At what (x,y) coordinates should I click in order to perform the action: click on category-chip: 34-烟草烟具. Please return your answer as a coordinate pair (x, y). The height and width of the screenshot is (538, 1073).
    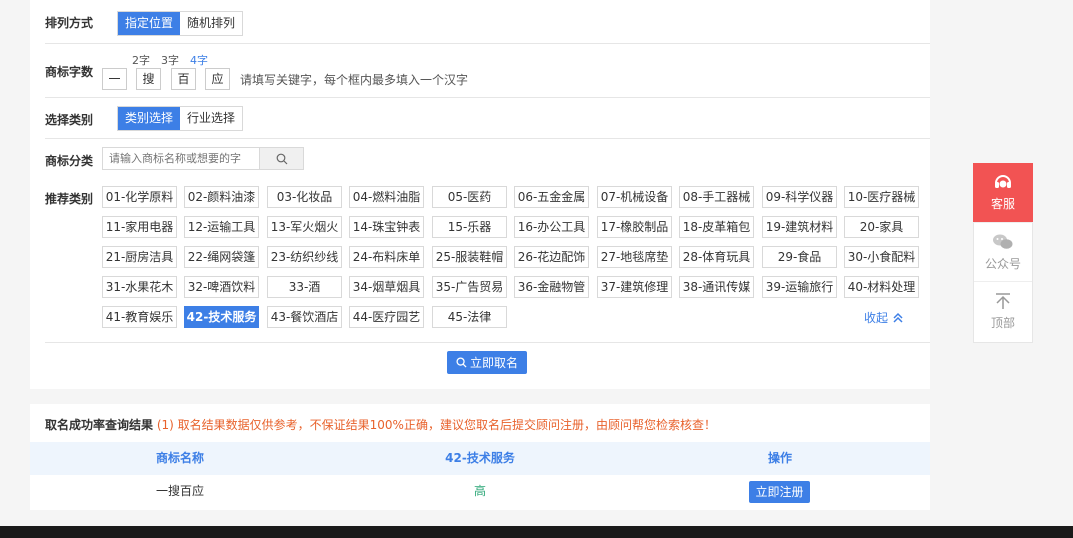
    Looking at the image, I should click on (386, 287).